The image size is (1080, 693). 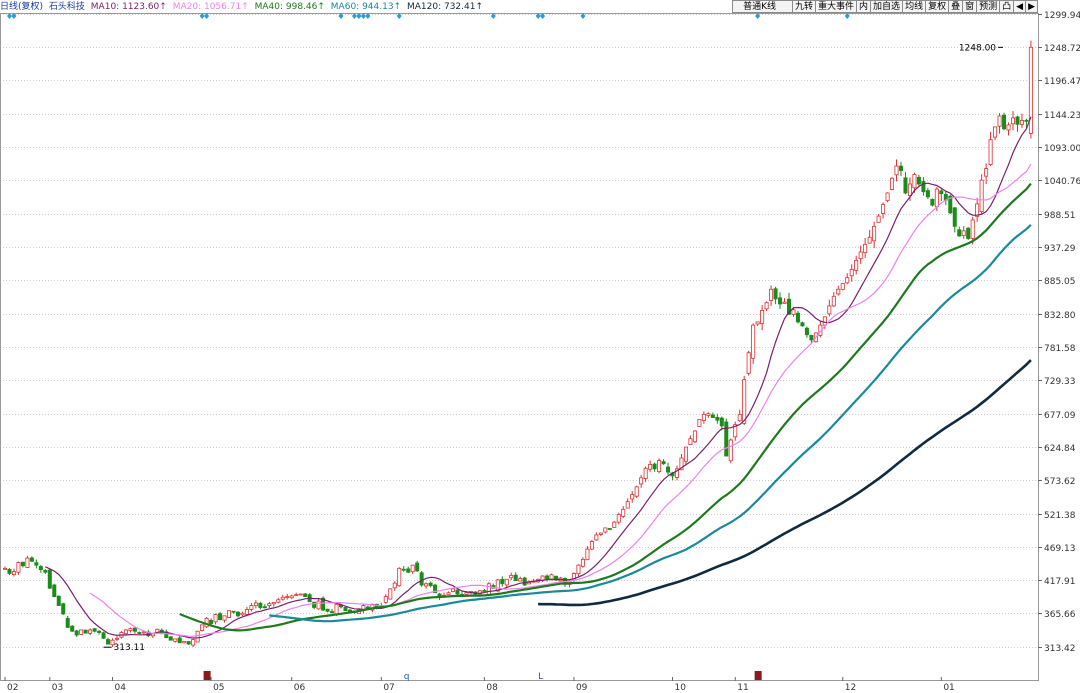 What do you see at coordinates (804, 6) in the screenshot?
I see `nine-turn-button: 九转` at bounding box center [804, 6].